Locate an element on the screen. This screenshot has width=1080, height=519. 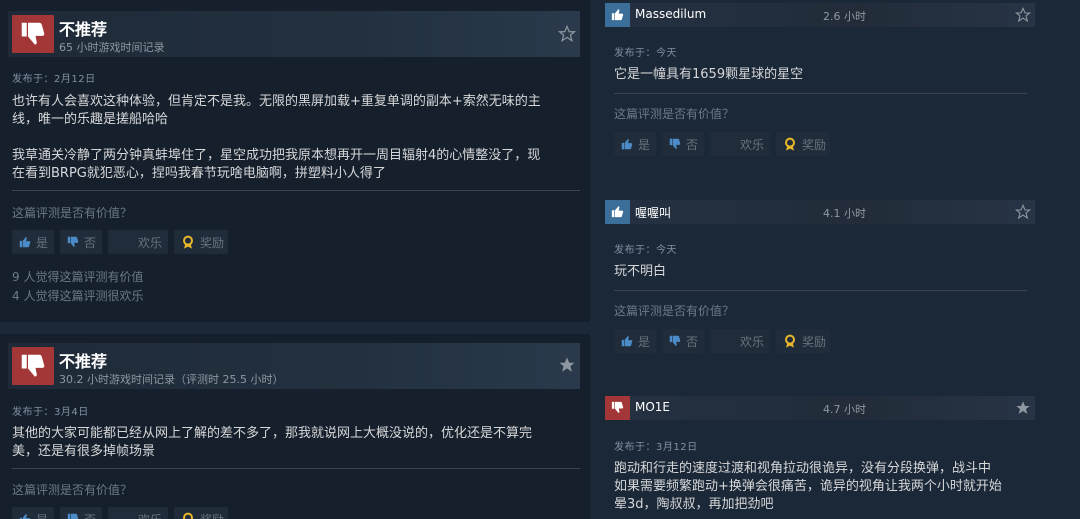
post-date: 发布于：3月12日 is located at coordinates (656, 447).